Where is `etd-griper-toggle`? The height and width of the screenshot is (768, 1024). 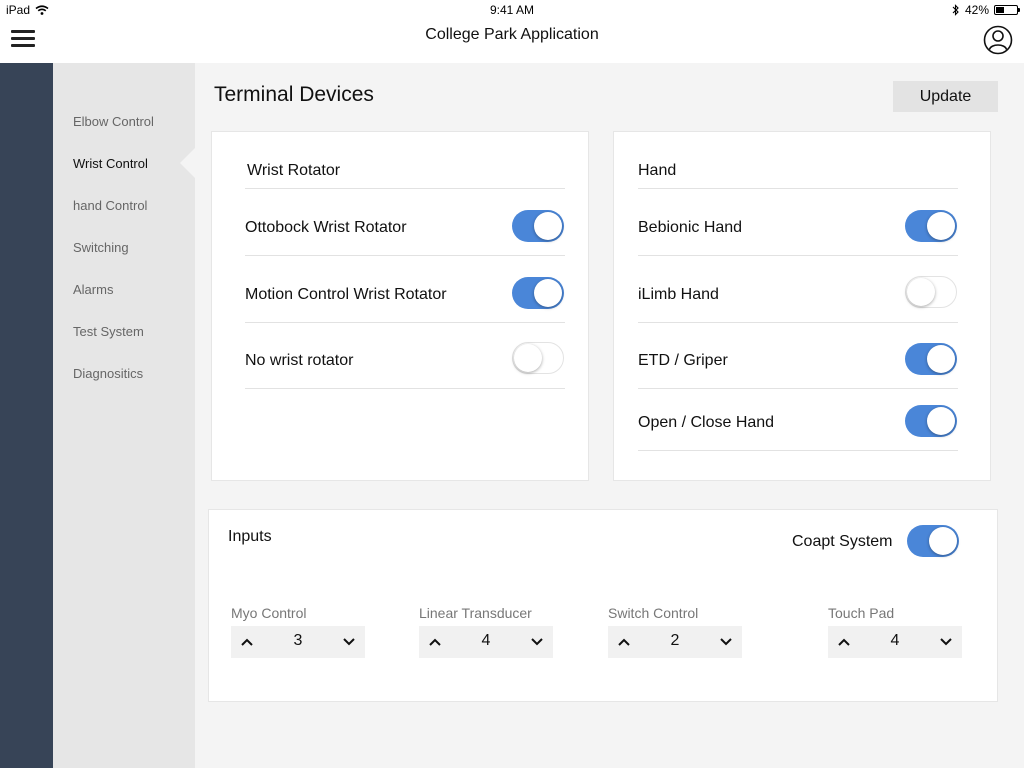
etd-griper-toggle is located at coordinates (931, 359).